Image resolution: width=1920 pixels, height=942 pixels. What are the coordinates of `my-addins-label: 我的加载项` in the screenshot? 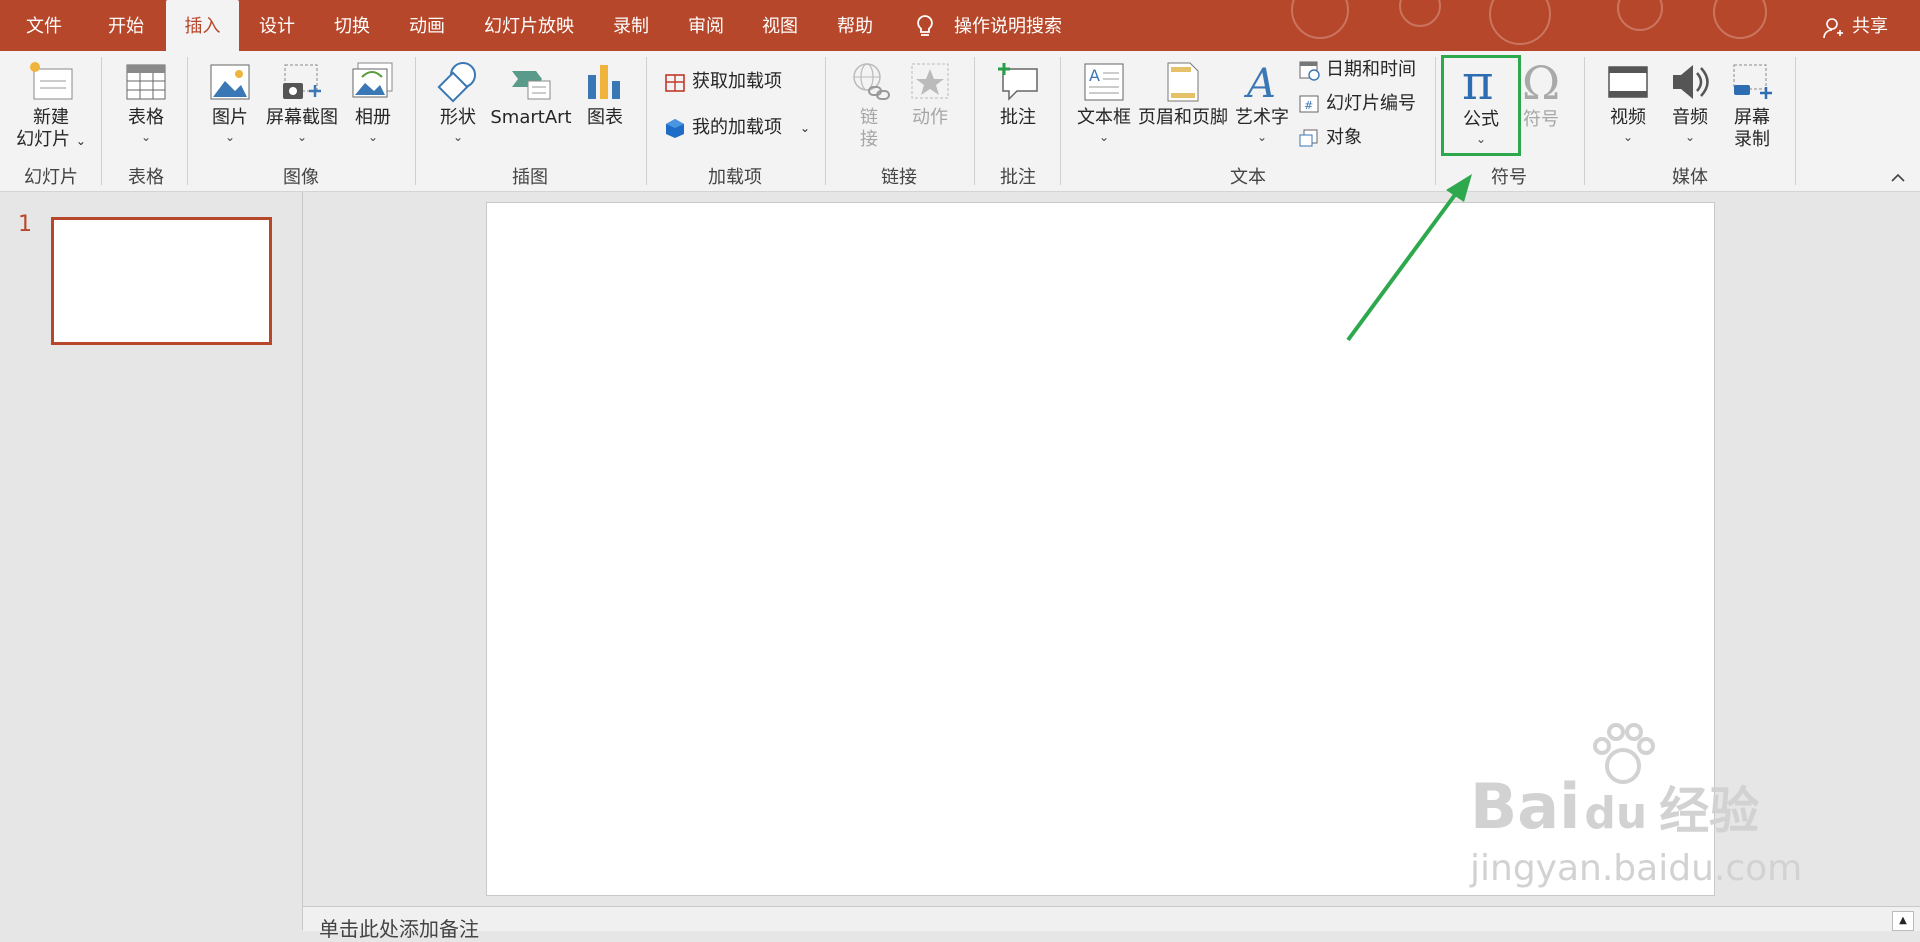 It's located at (737, 127).